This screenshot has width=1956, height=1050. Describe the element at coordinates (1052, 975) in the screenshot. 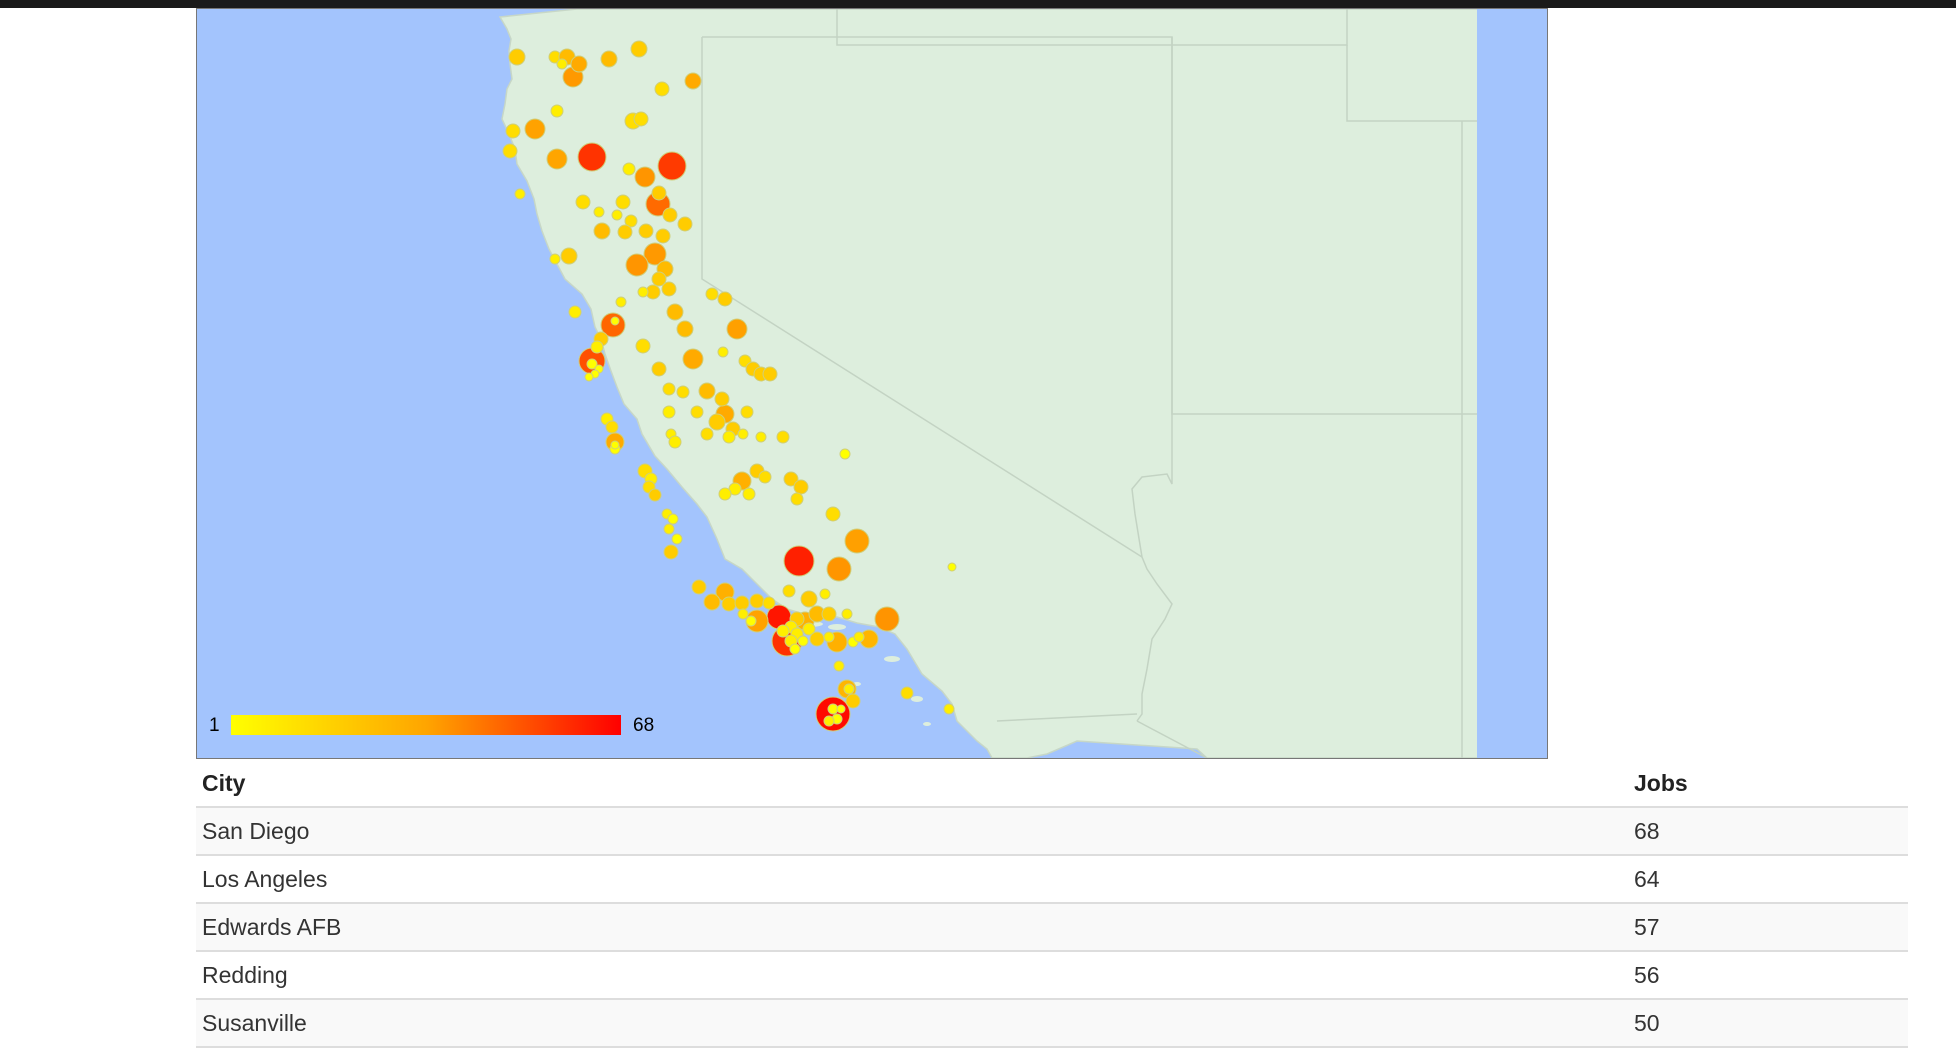

I see `table-row: Redding 56` at that location.